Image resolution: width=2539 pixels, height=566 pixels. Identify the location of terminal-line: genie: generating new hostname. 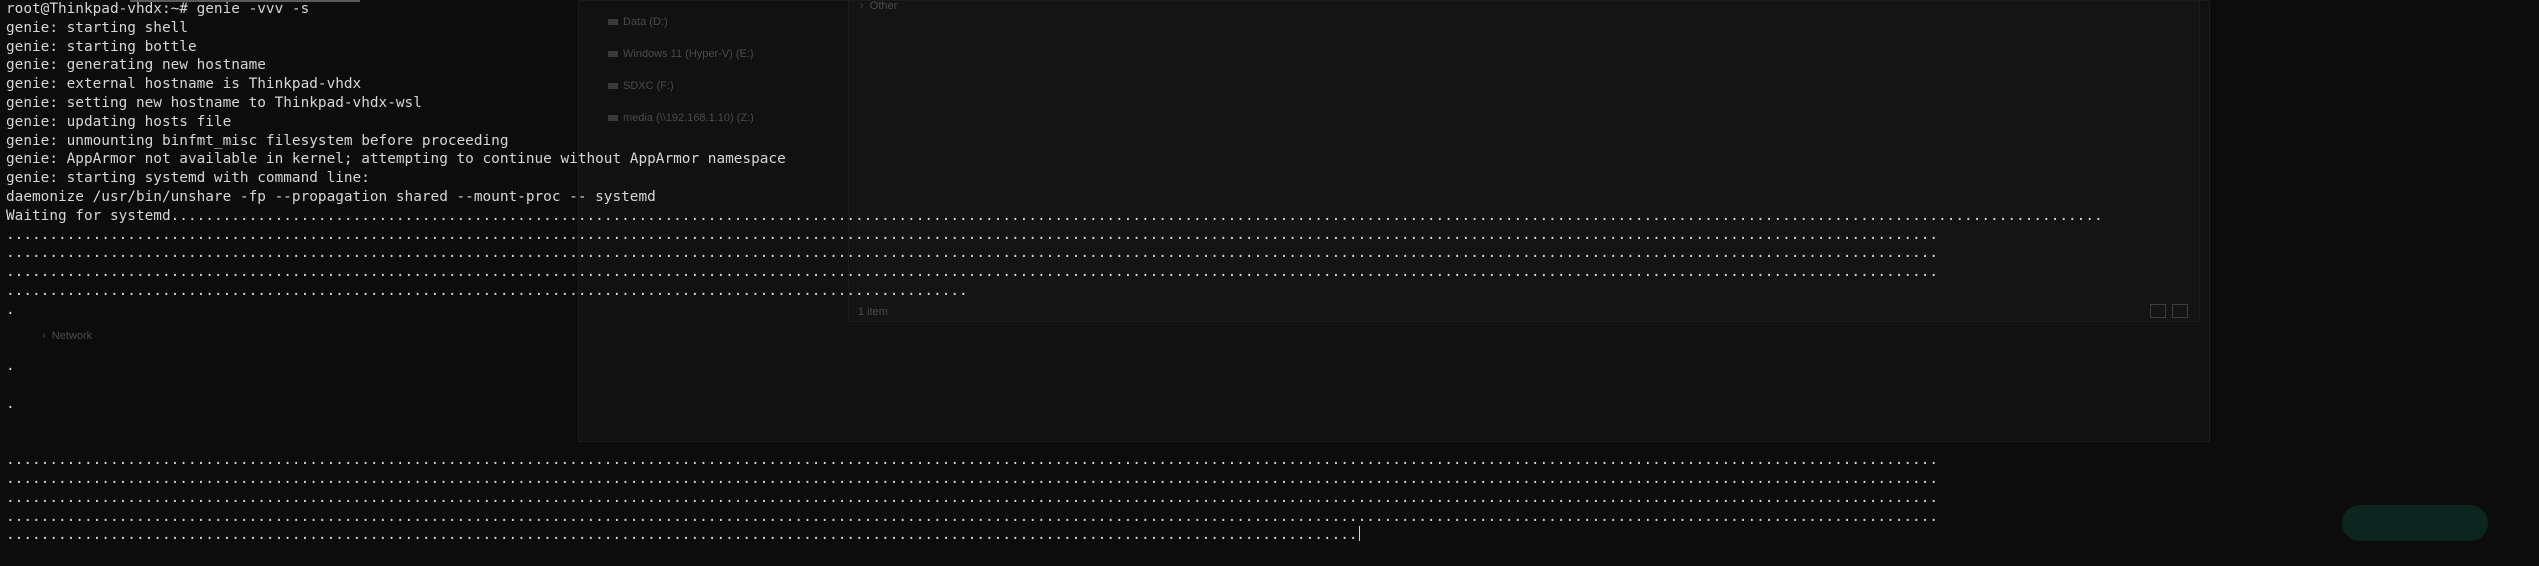
(136, 65).